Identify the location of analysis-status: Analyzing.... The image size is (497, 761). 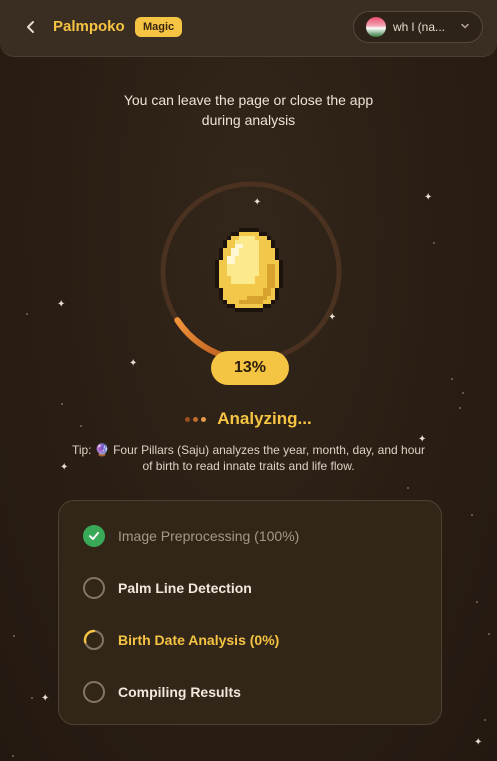
(248, 419).